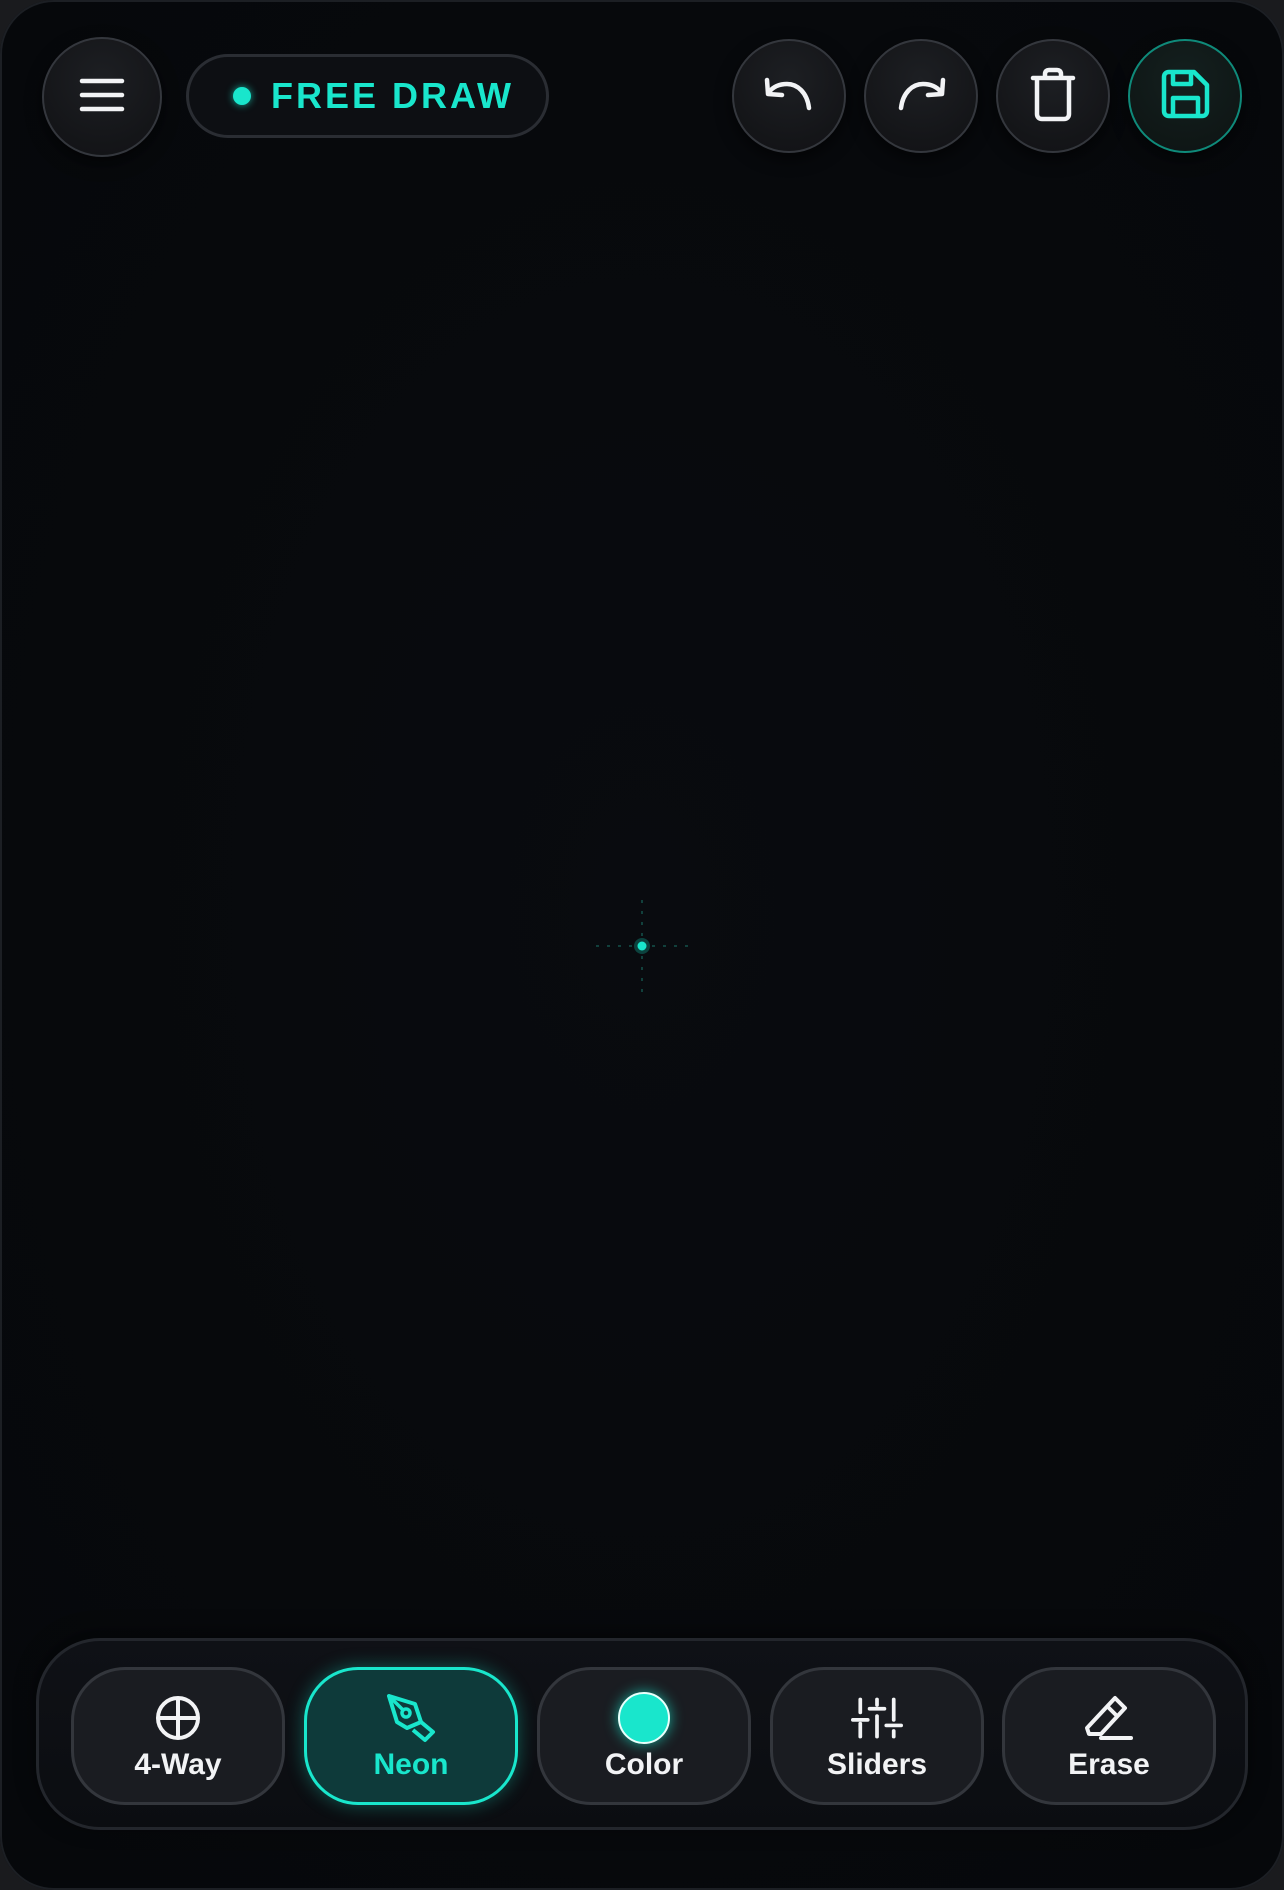 This screenshot has height=1890, width=1284. I want to click on mode-status-dot, so click(242, 96).